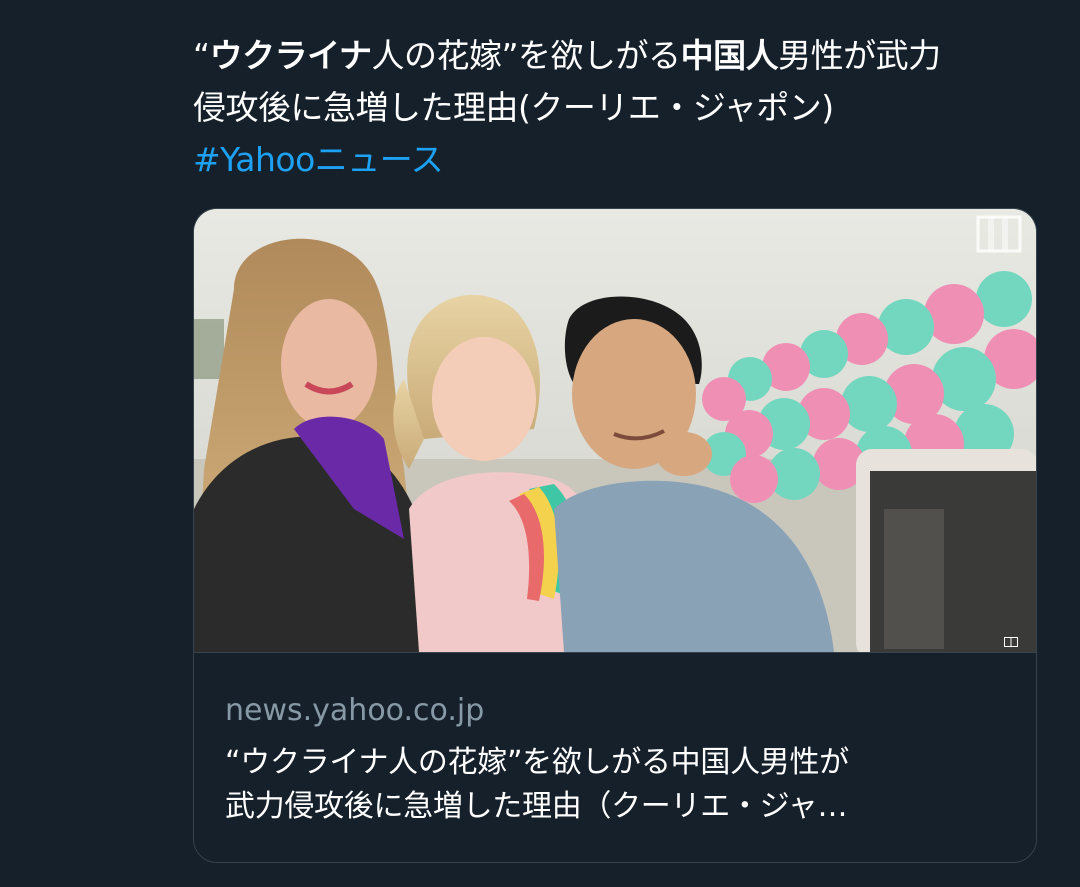 The image size is (1080, 887). Describe the element at coordinates (355, 710) in the screenshot. I see `card-domain: news.yahoo.co.jp` at that location.